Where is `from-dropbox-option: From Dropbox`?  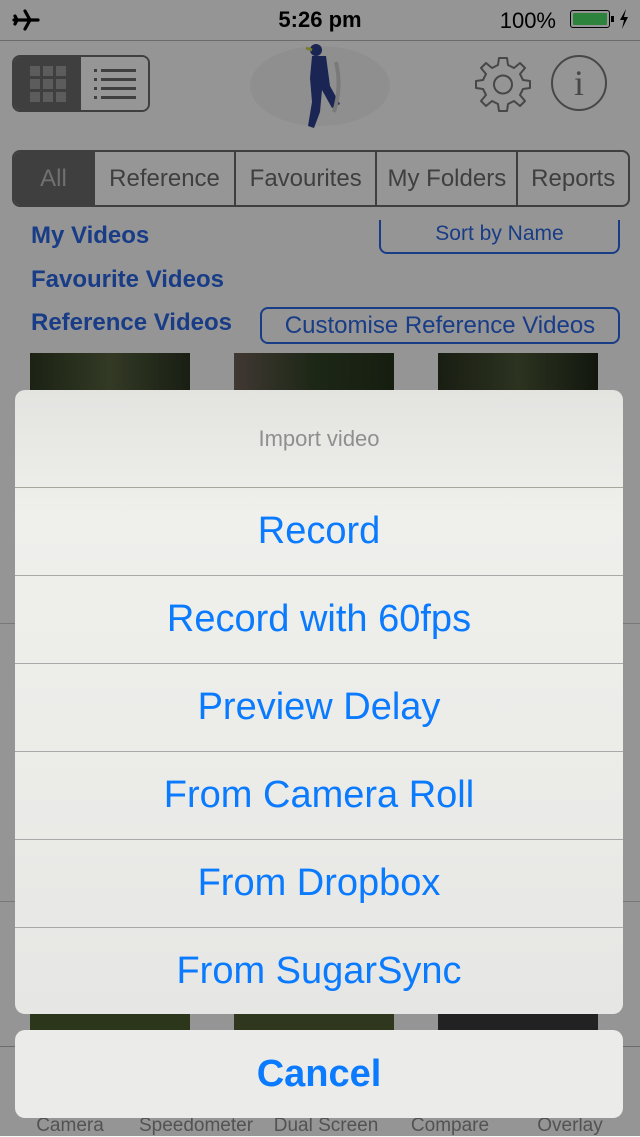
from-dropbox-option: From Dropbox is located at coordinates (319, 884).